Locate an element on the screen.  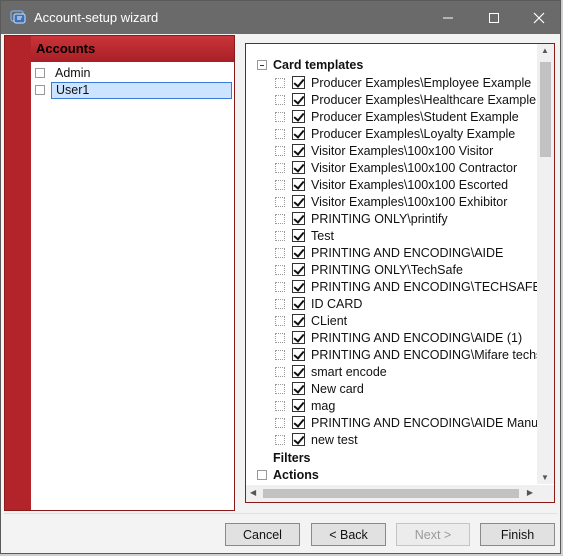
maximize-button is located at coordinates (494, 17).